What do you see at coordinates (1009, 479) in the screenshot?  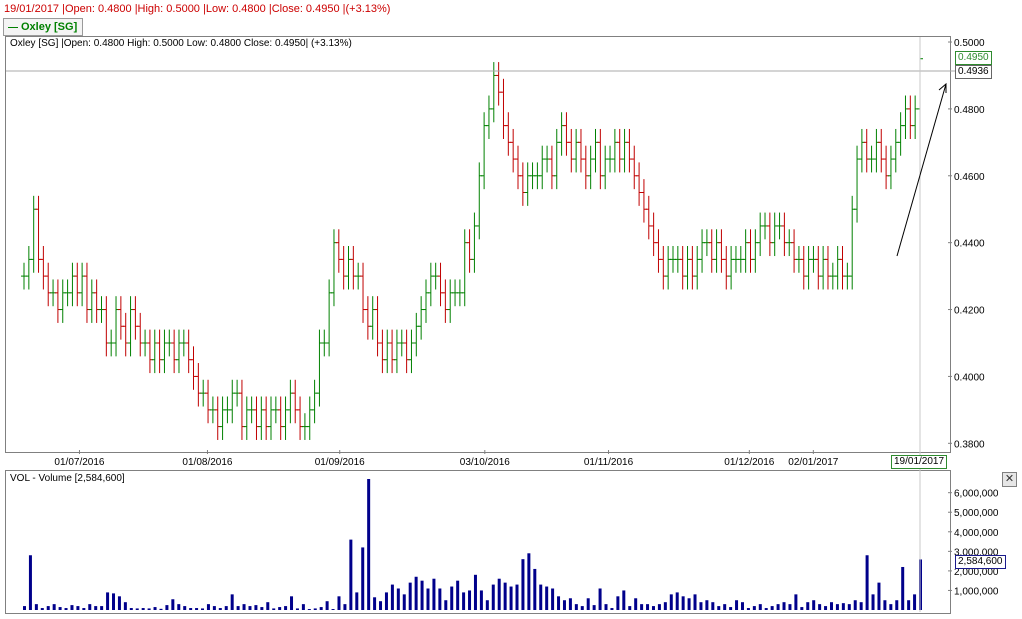 I see `close-icon: ✕` at bounding box center [1009, 479].